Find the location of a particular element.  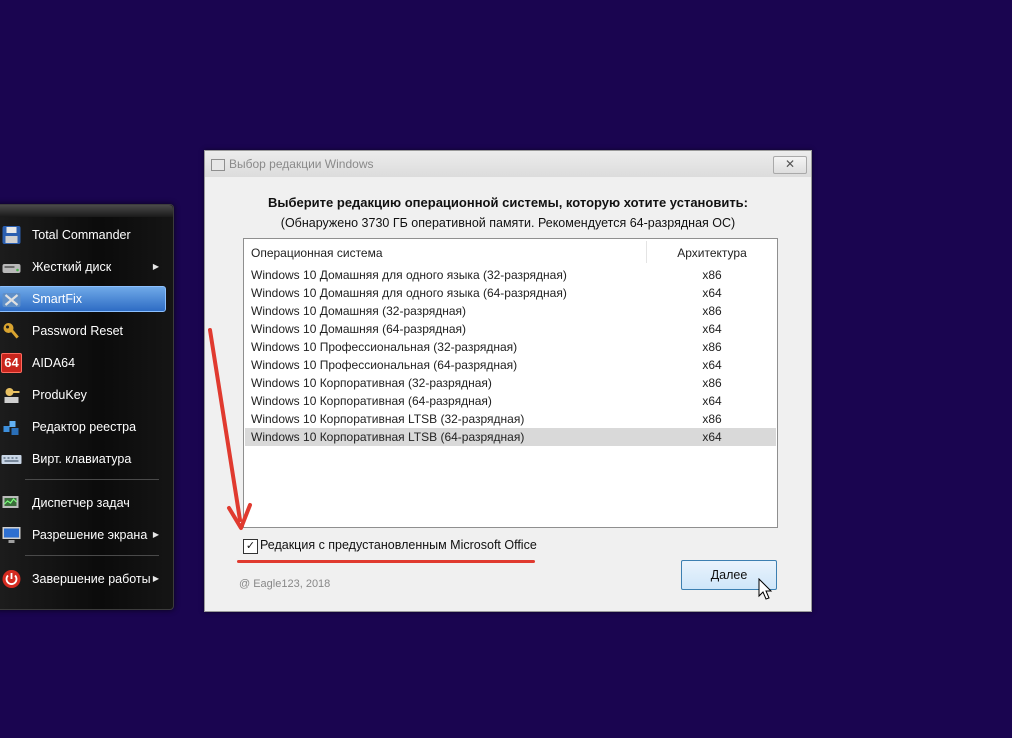

menu-item-smartfix: SmartFix is located at coordinates (83, 299).